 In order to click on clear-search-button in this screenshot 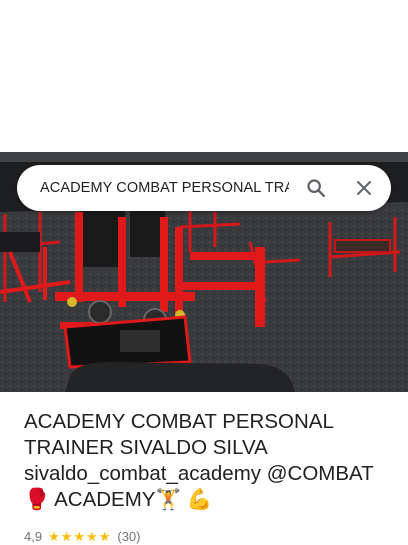, I will do `click(364, 188)`.